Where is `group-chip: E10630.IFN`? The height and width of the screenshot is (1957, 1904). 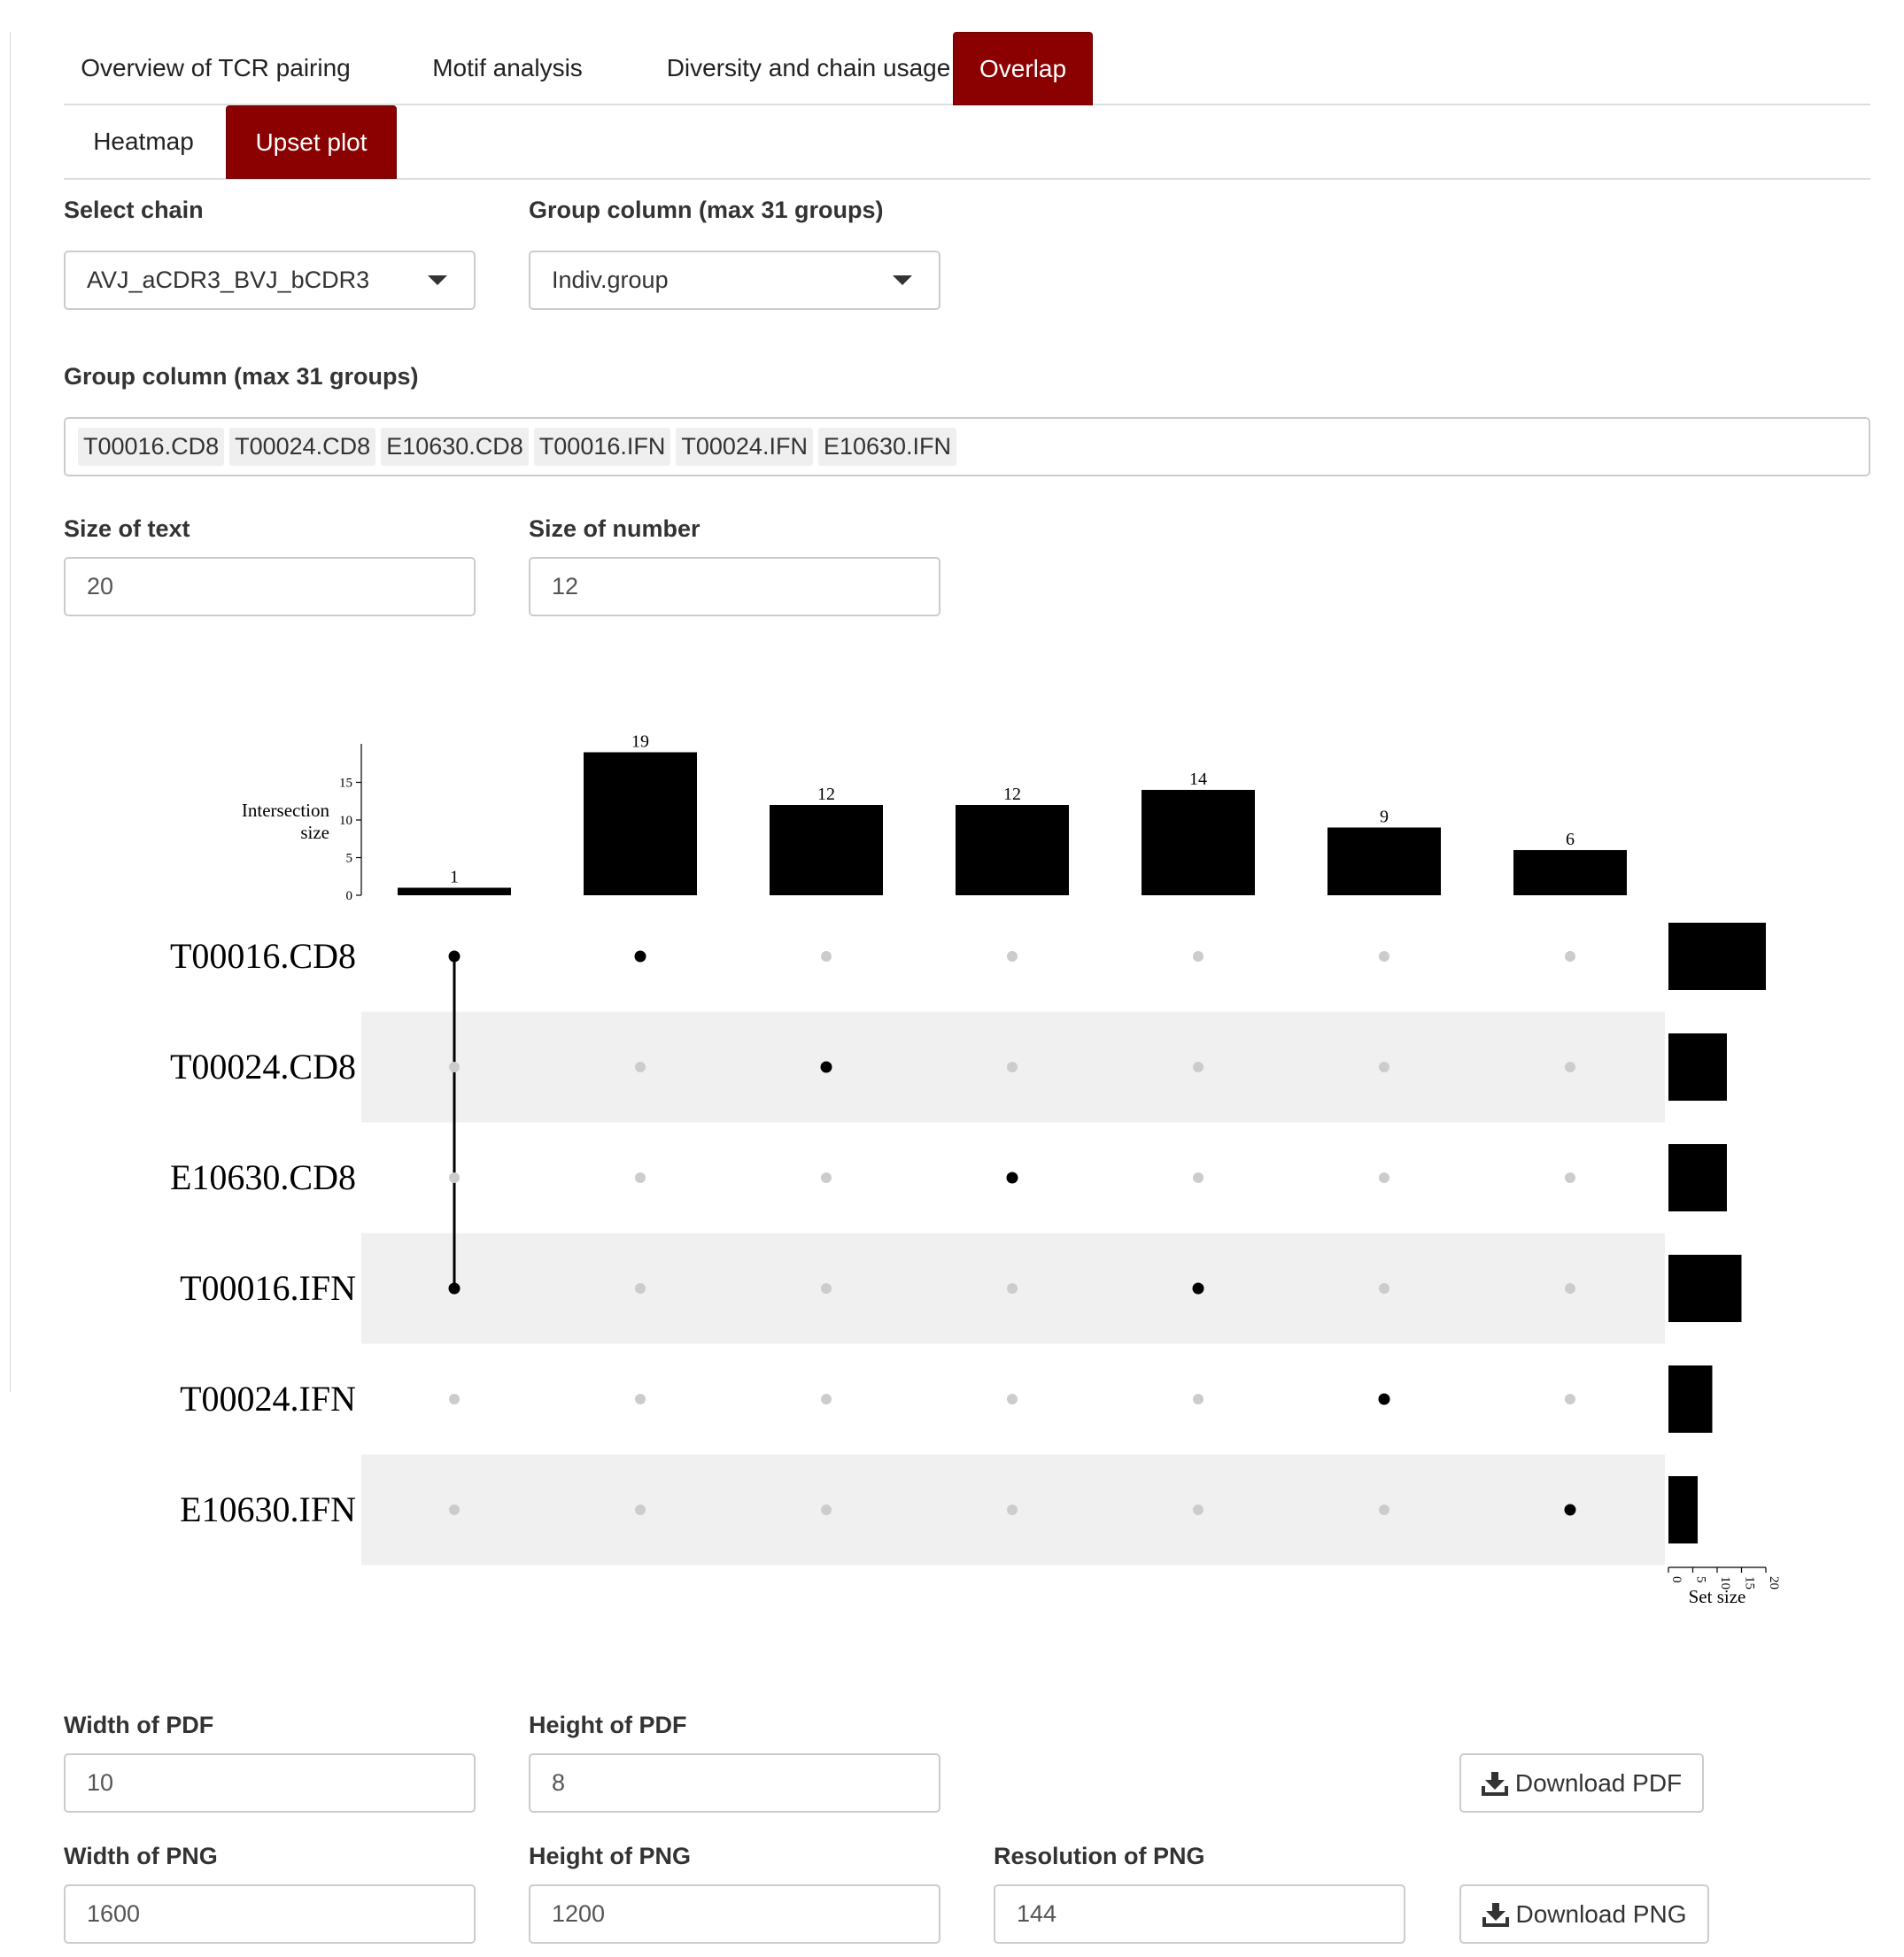
group-chip: E10630.IFN is located at coordinates (887, 447).